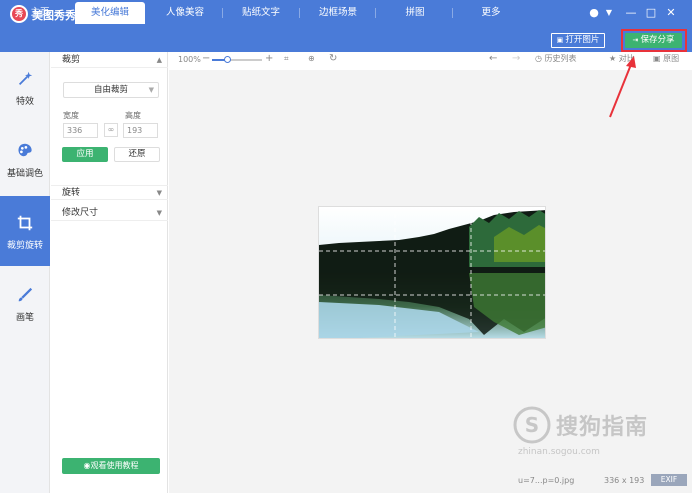 The image size is (692, 493). Describe the element at coordinates (582, 40) in the screenshot. I see `open-image-label: 打开图片` at that location.